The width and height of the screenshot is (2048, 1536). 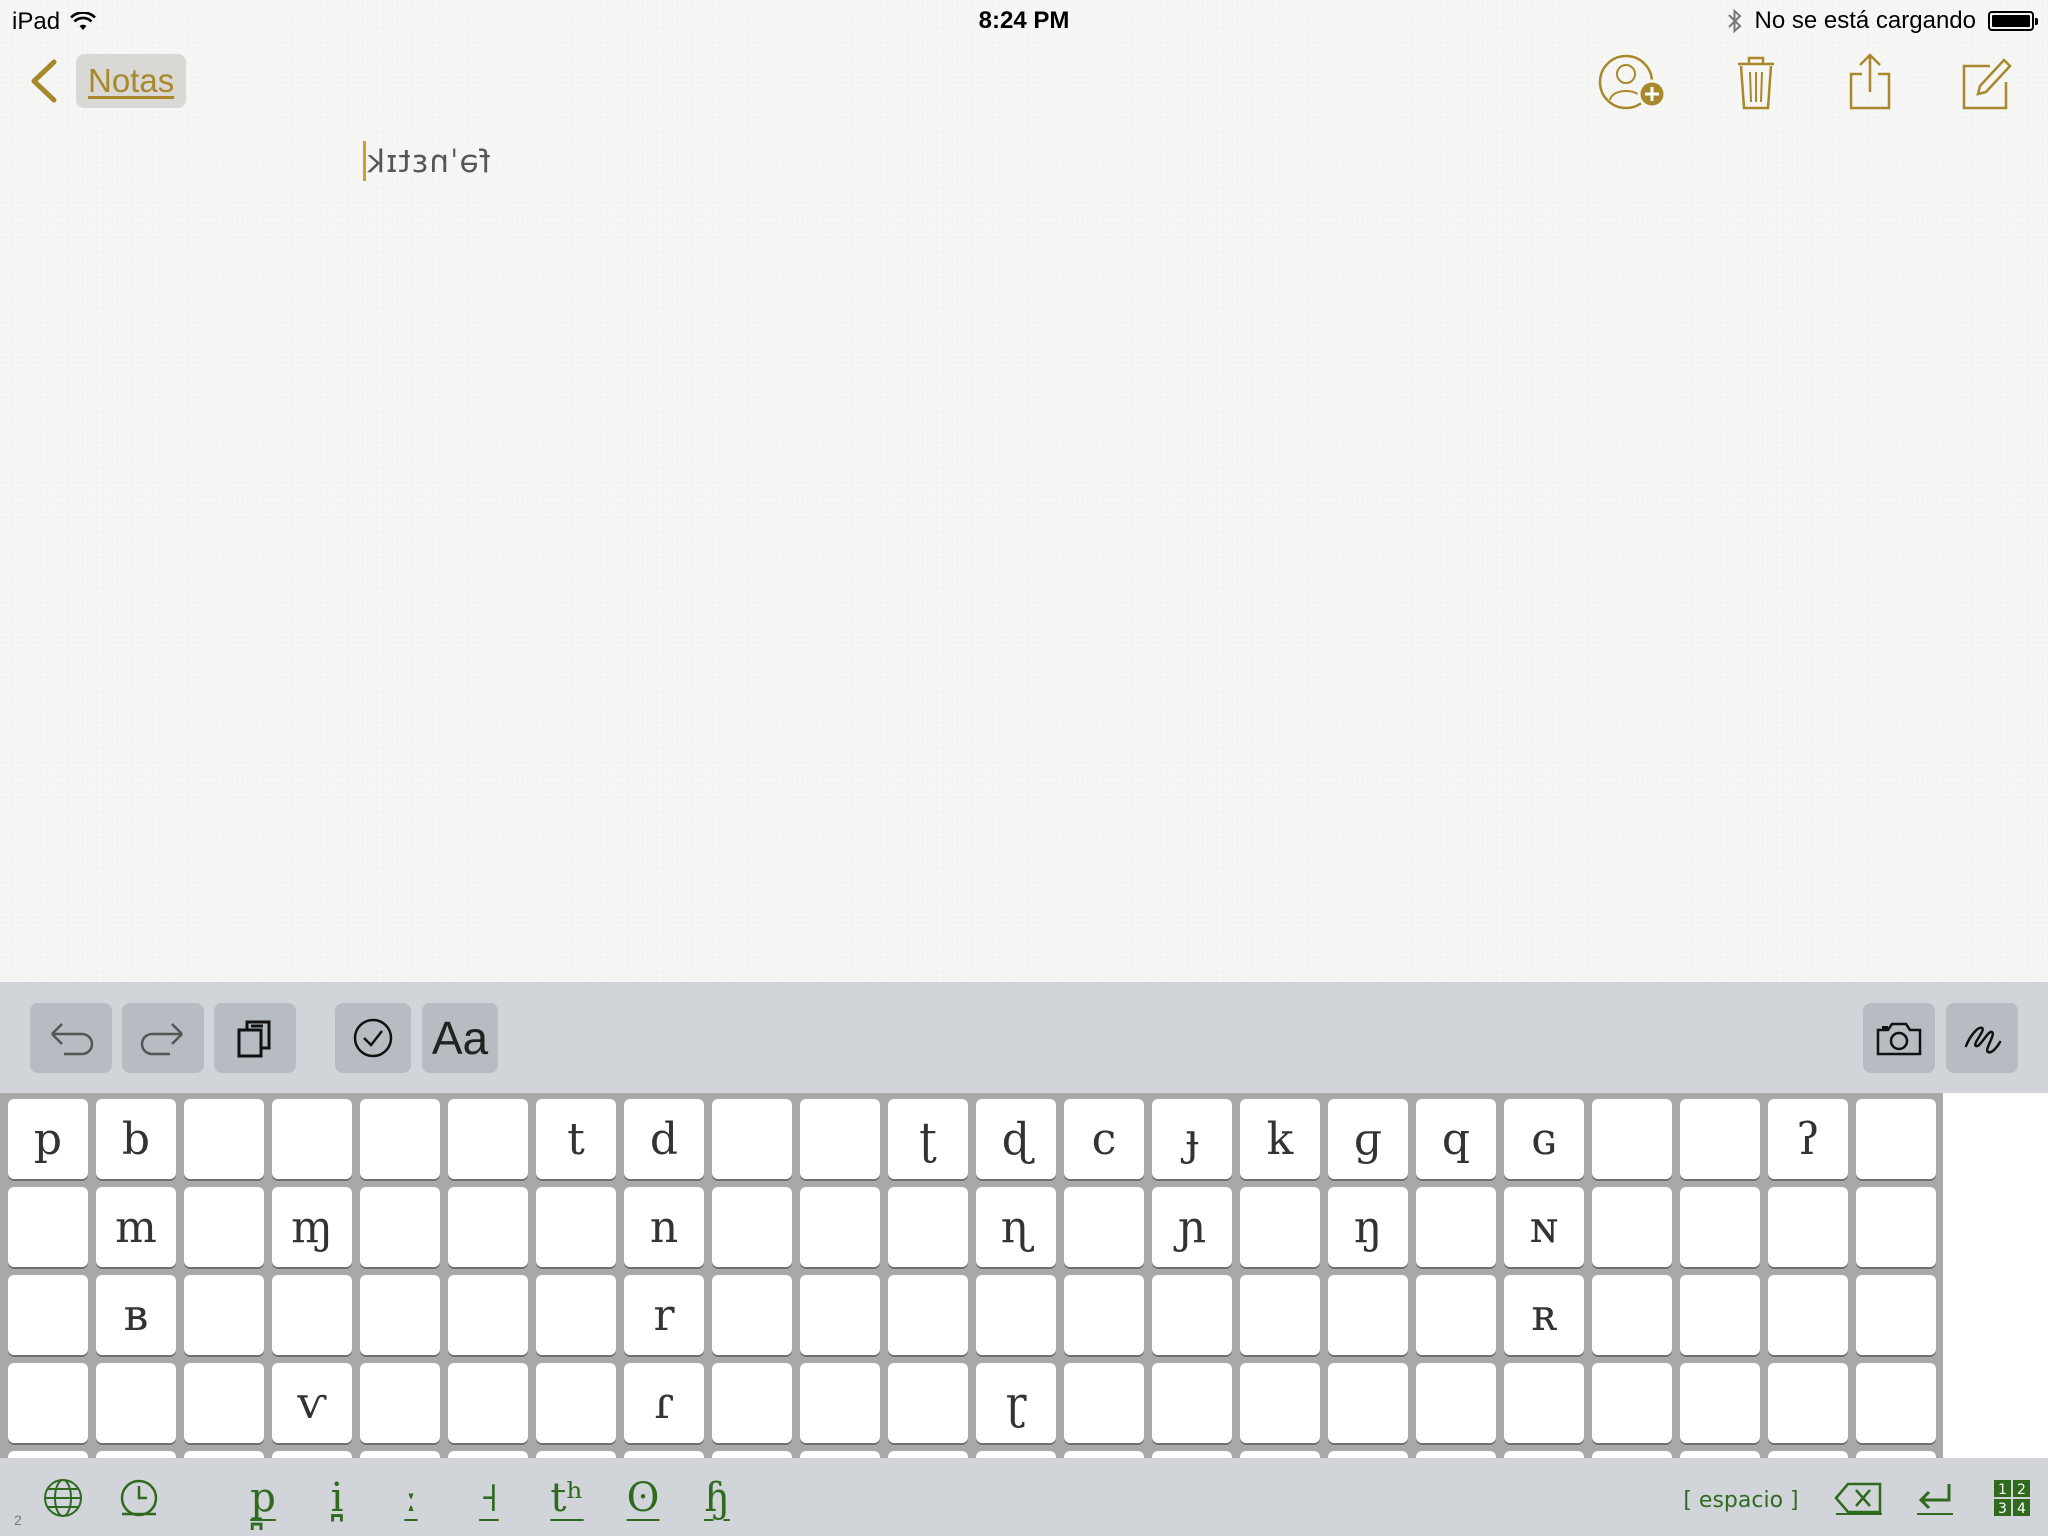 I want to click on ipa-key: t, so click(x=576, y=1139).